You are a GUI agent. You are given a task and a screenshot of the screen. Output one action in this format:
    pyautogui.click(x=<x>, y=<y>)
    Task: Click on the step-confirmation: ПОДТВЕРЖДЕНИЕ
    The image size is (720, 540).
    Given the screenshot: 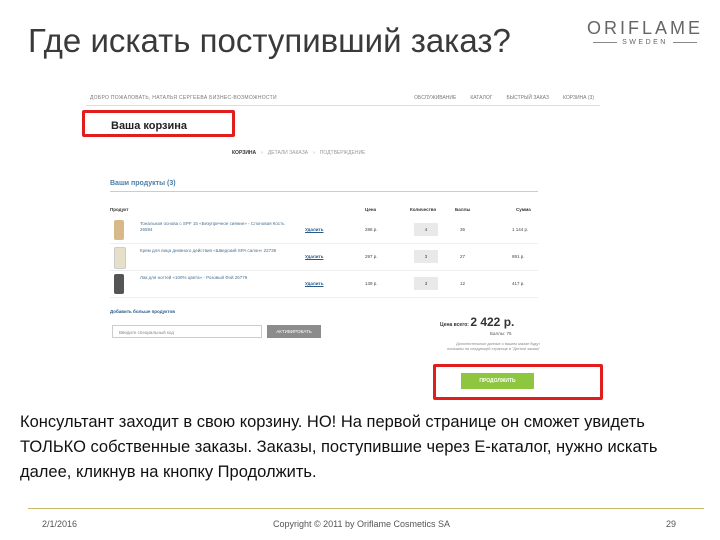 What is the action you would take?
    pyautogui.click(x=342, y=153)
    